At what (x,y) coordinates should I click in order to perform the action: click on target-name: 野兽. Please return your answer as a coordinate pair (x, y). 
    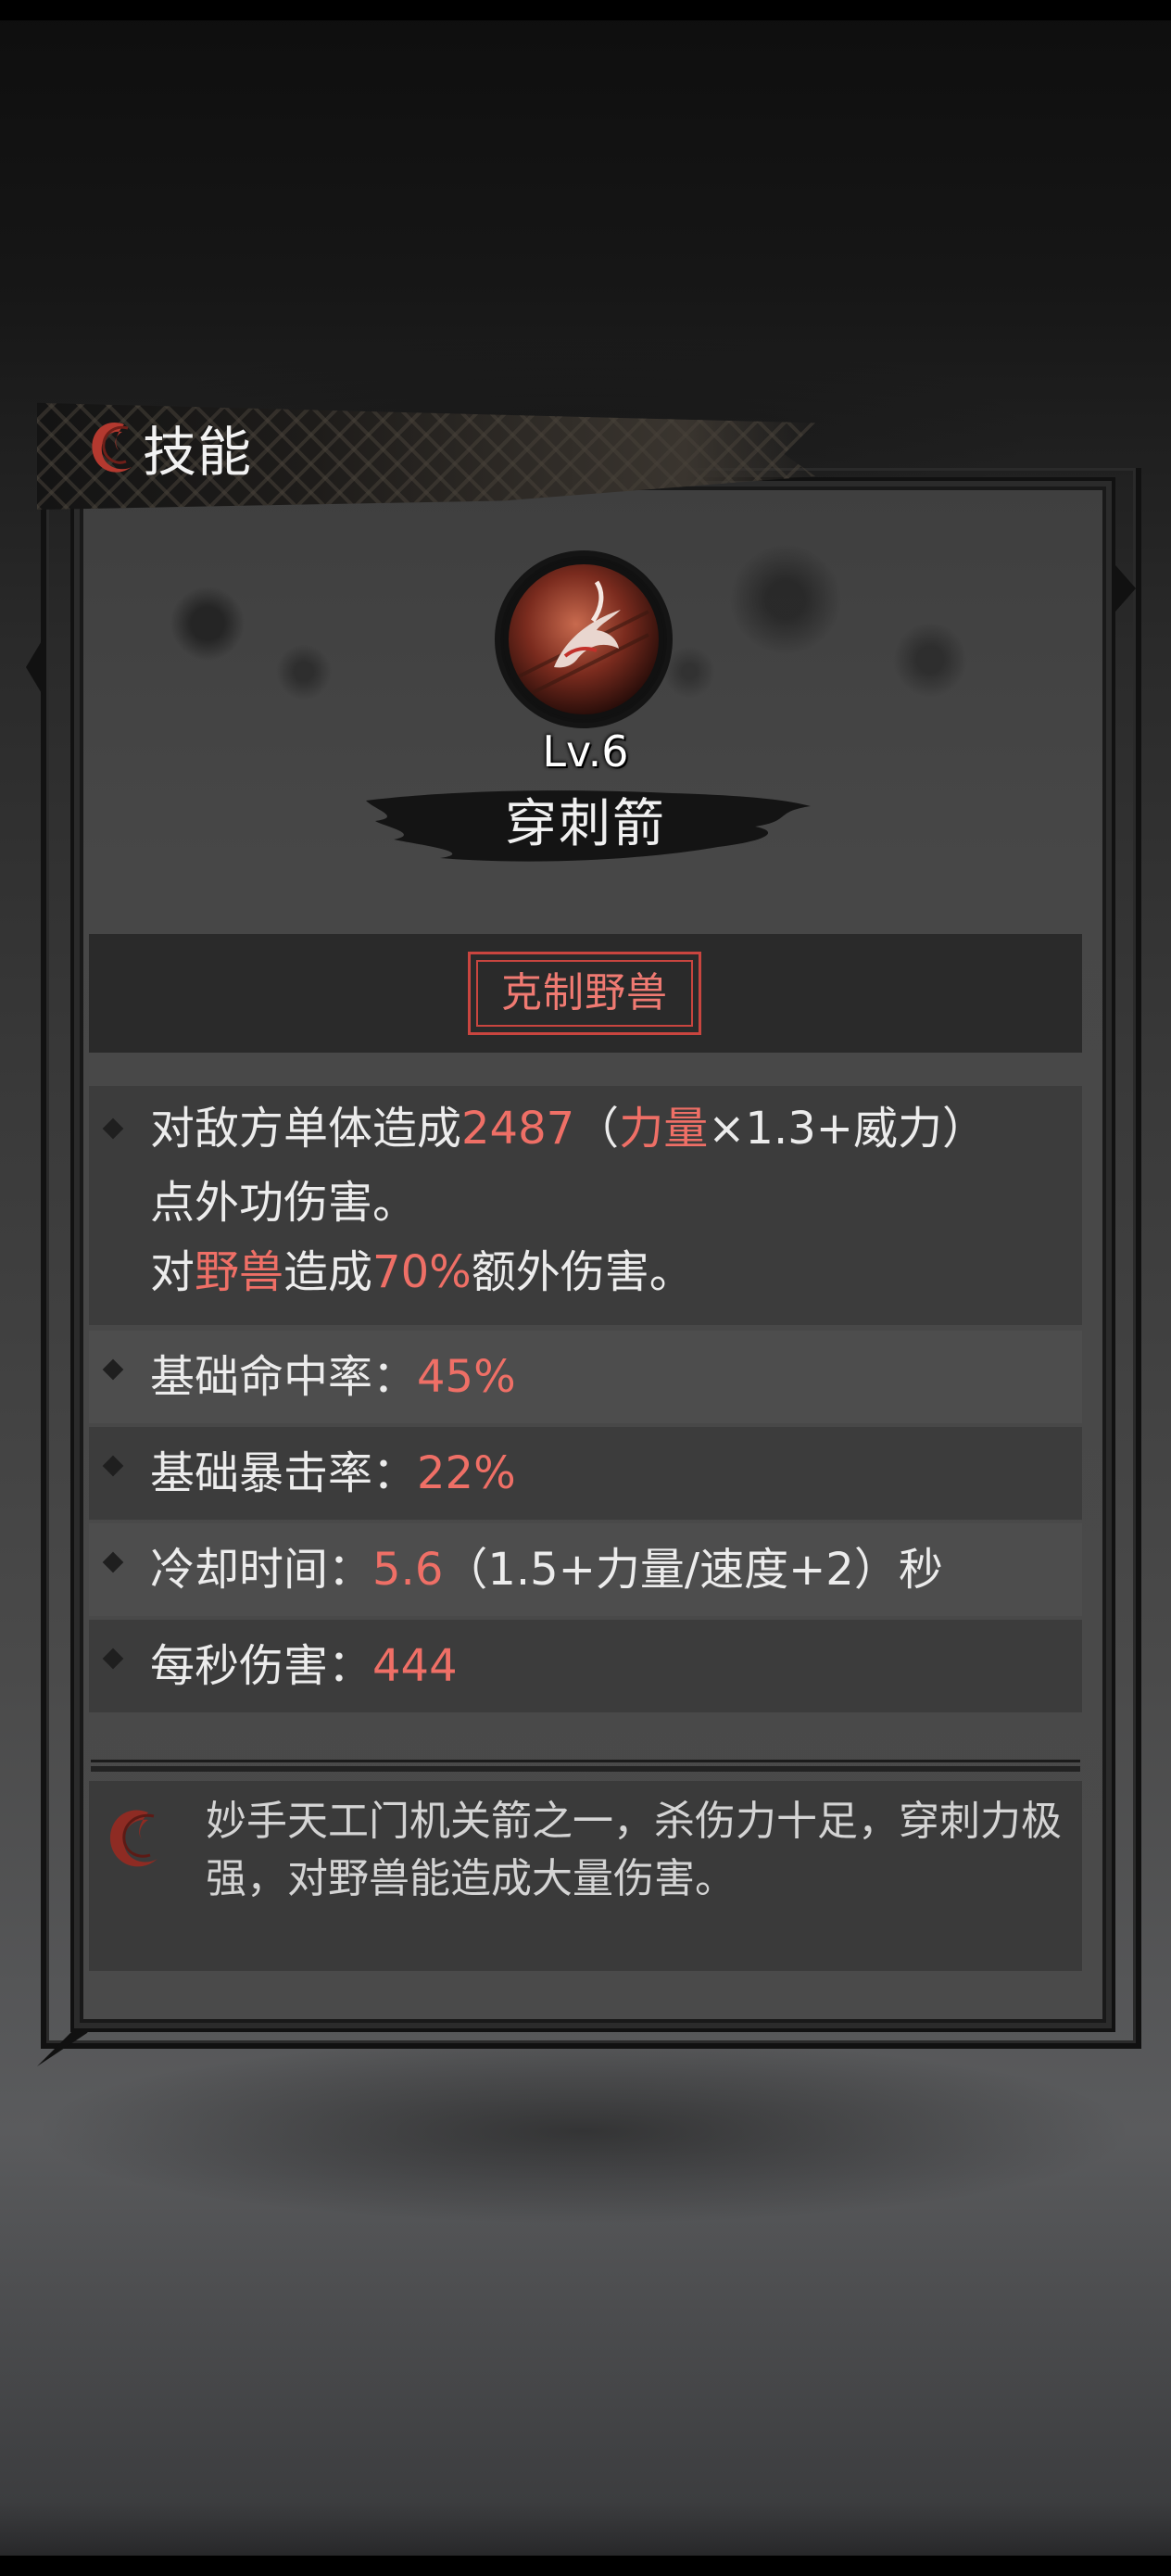
    Looking at the image, I should click on (240, 1272).